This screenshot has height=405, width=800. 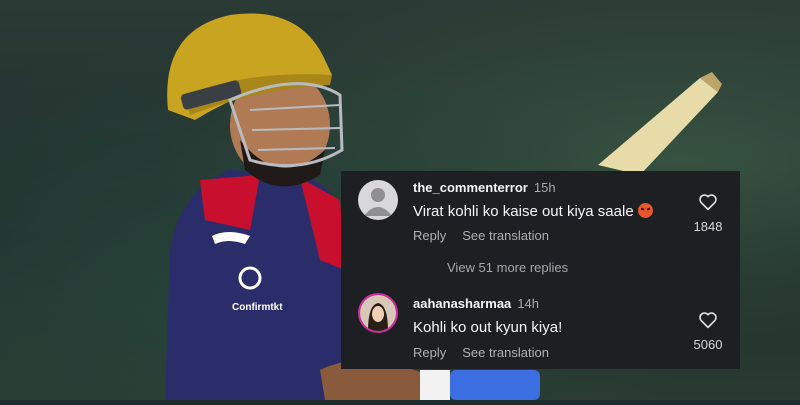 I want to click on comment-time: 14h, so click(x=528, y=303).